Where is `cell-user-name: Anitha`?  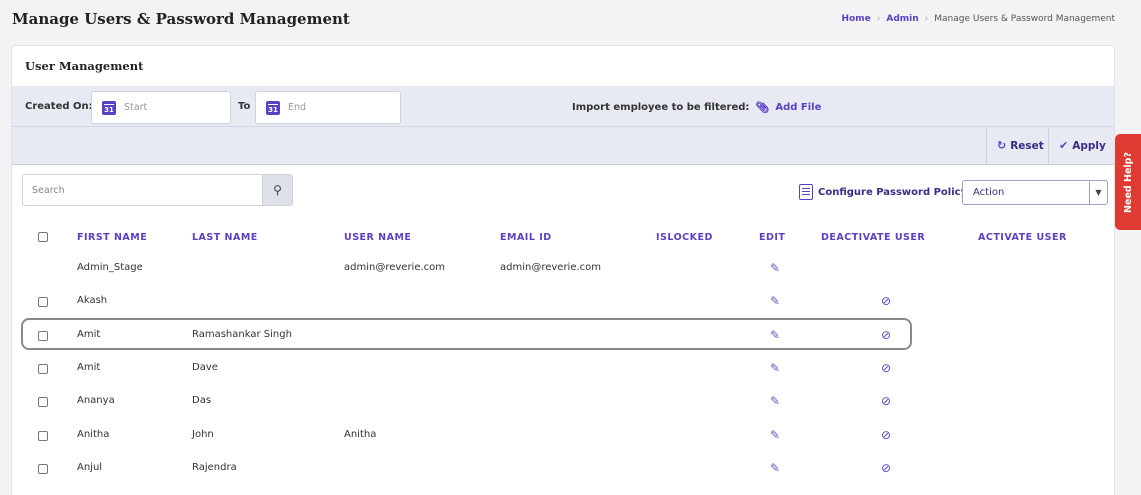
cell-user-name: Anitha is located at coordinates (360, 434).